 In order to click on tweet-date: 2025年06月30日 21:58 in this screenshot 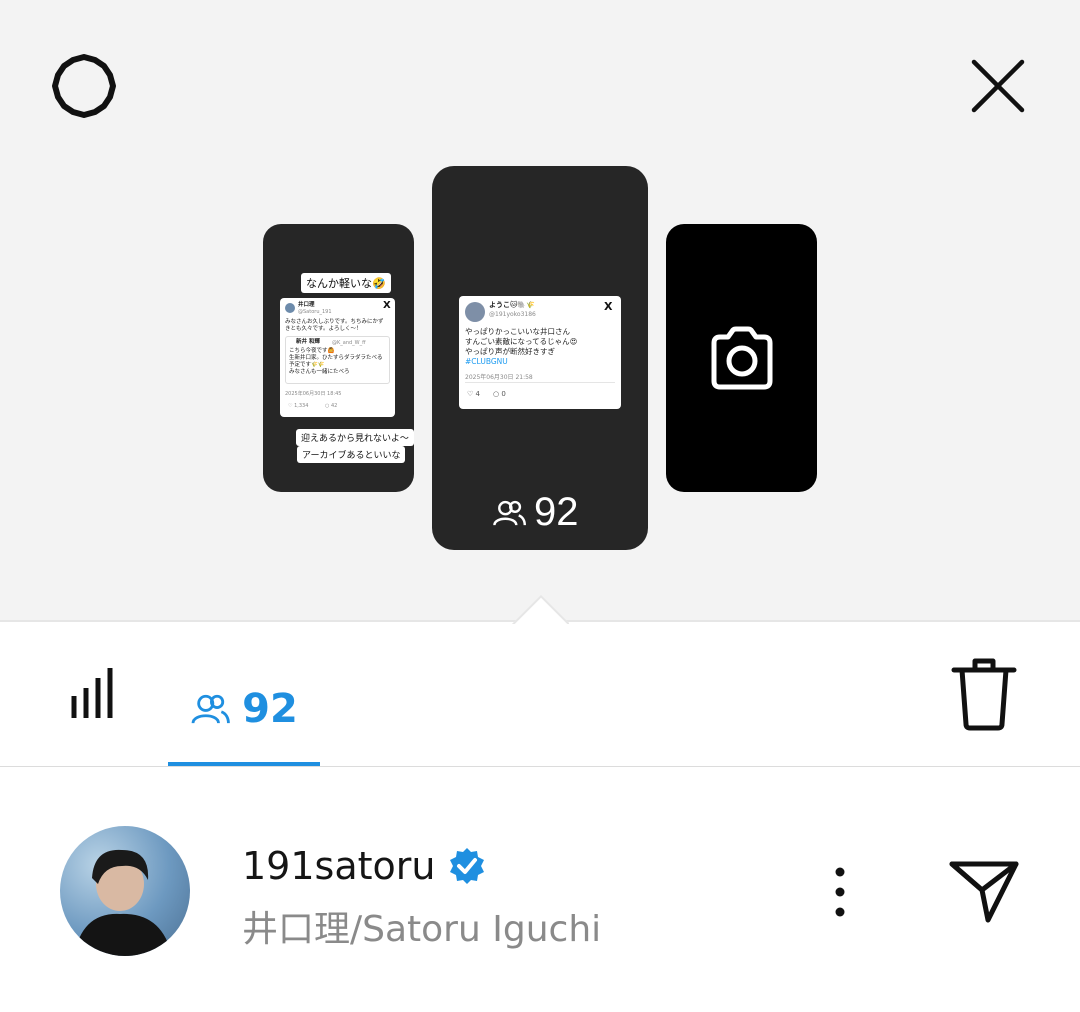, I will do `click(499, 377)`.